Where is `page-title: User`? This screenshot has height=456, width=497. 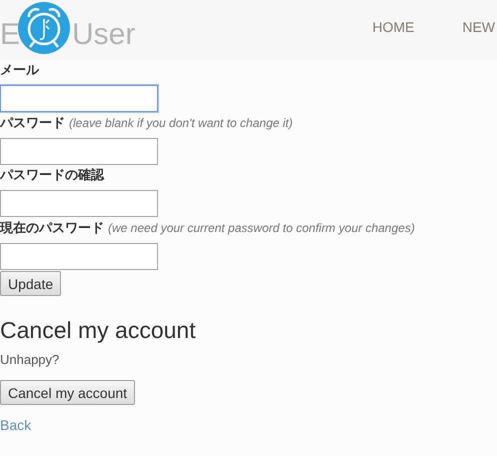
page-title: User is located at coordinates (104, 35).